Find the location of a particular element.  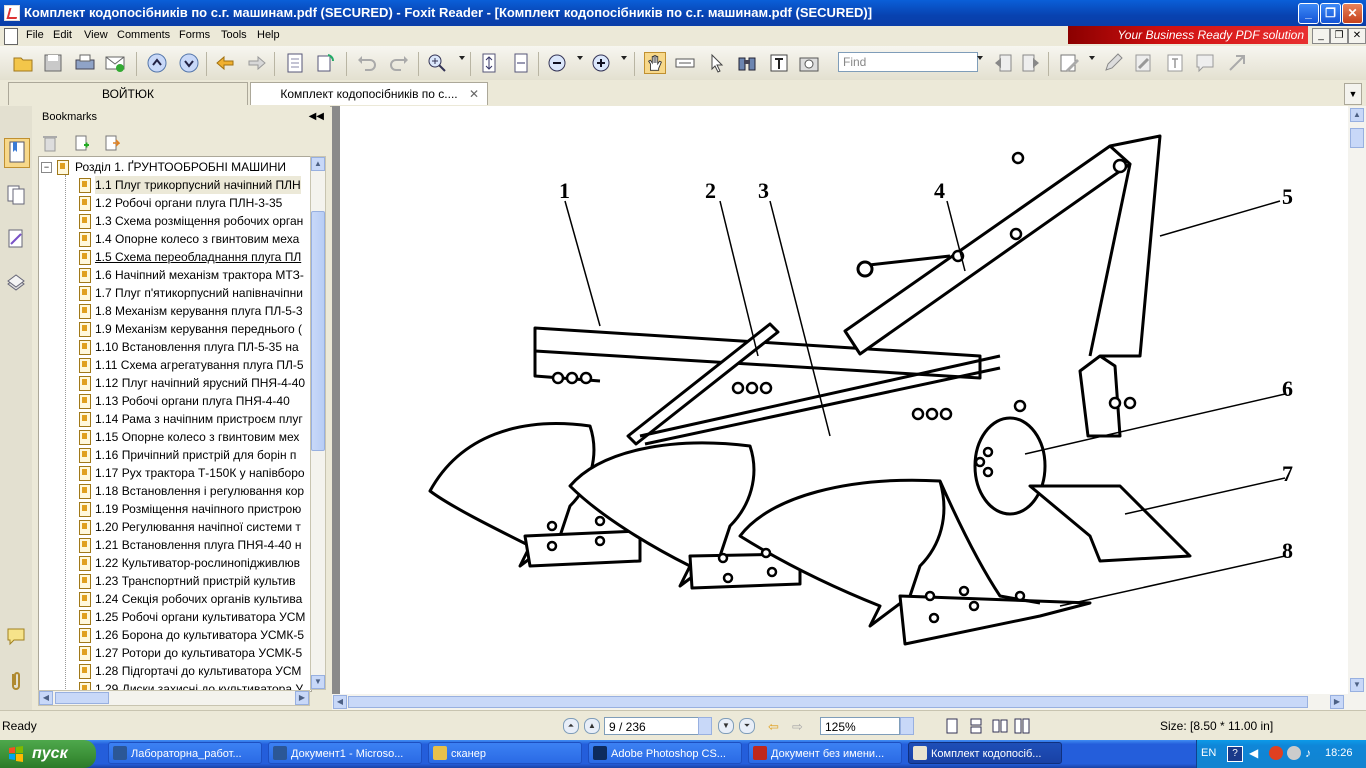

back-view-icon: ⇦ is located at coordinates (773, 727).